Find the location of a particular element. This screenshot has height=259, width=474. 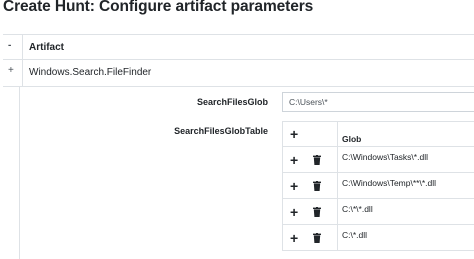

glob-table-header: + Glob is located at coordinates (378, 134).